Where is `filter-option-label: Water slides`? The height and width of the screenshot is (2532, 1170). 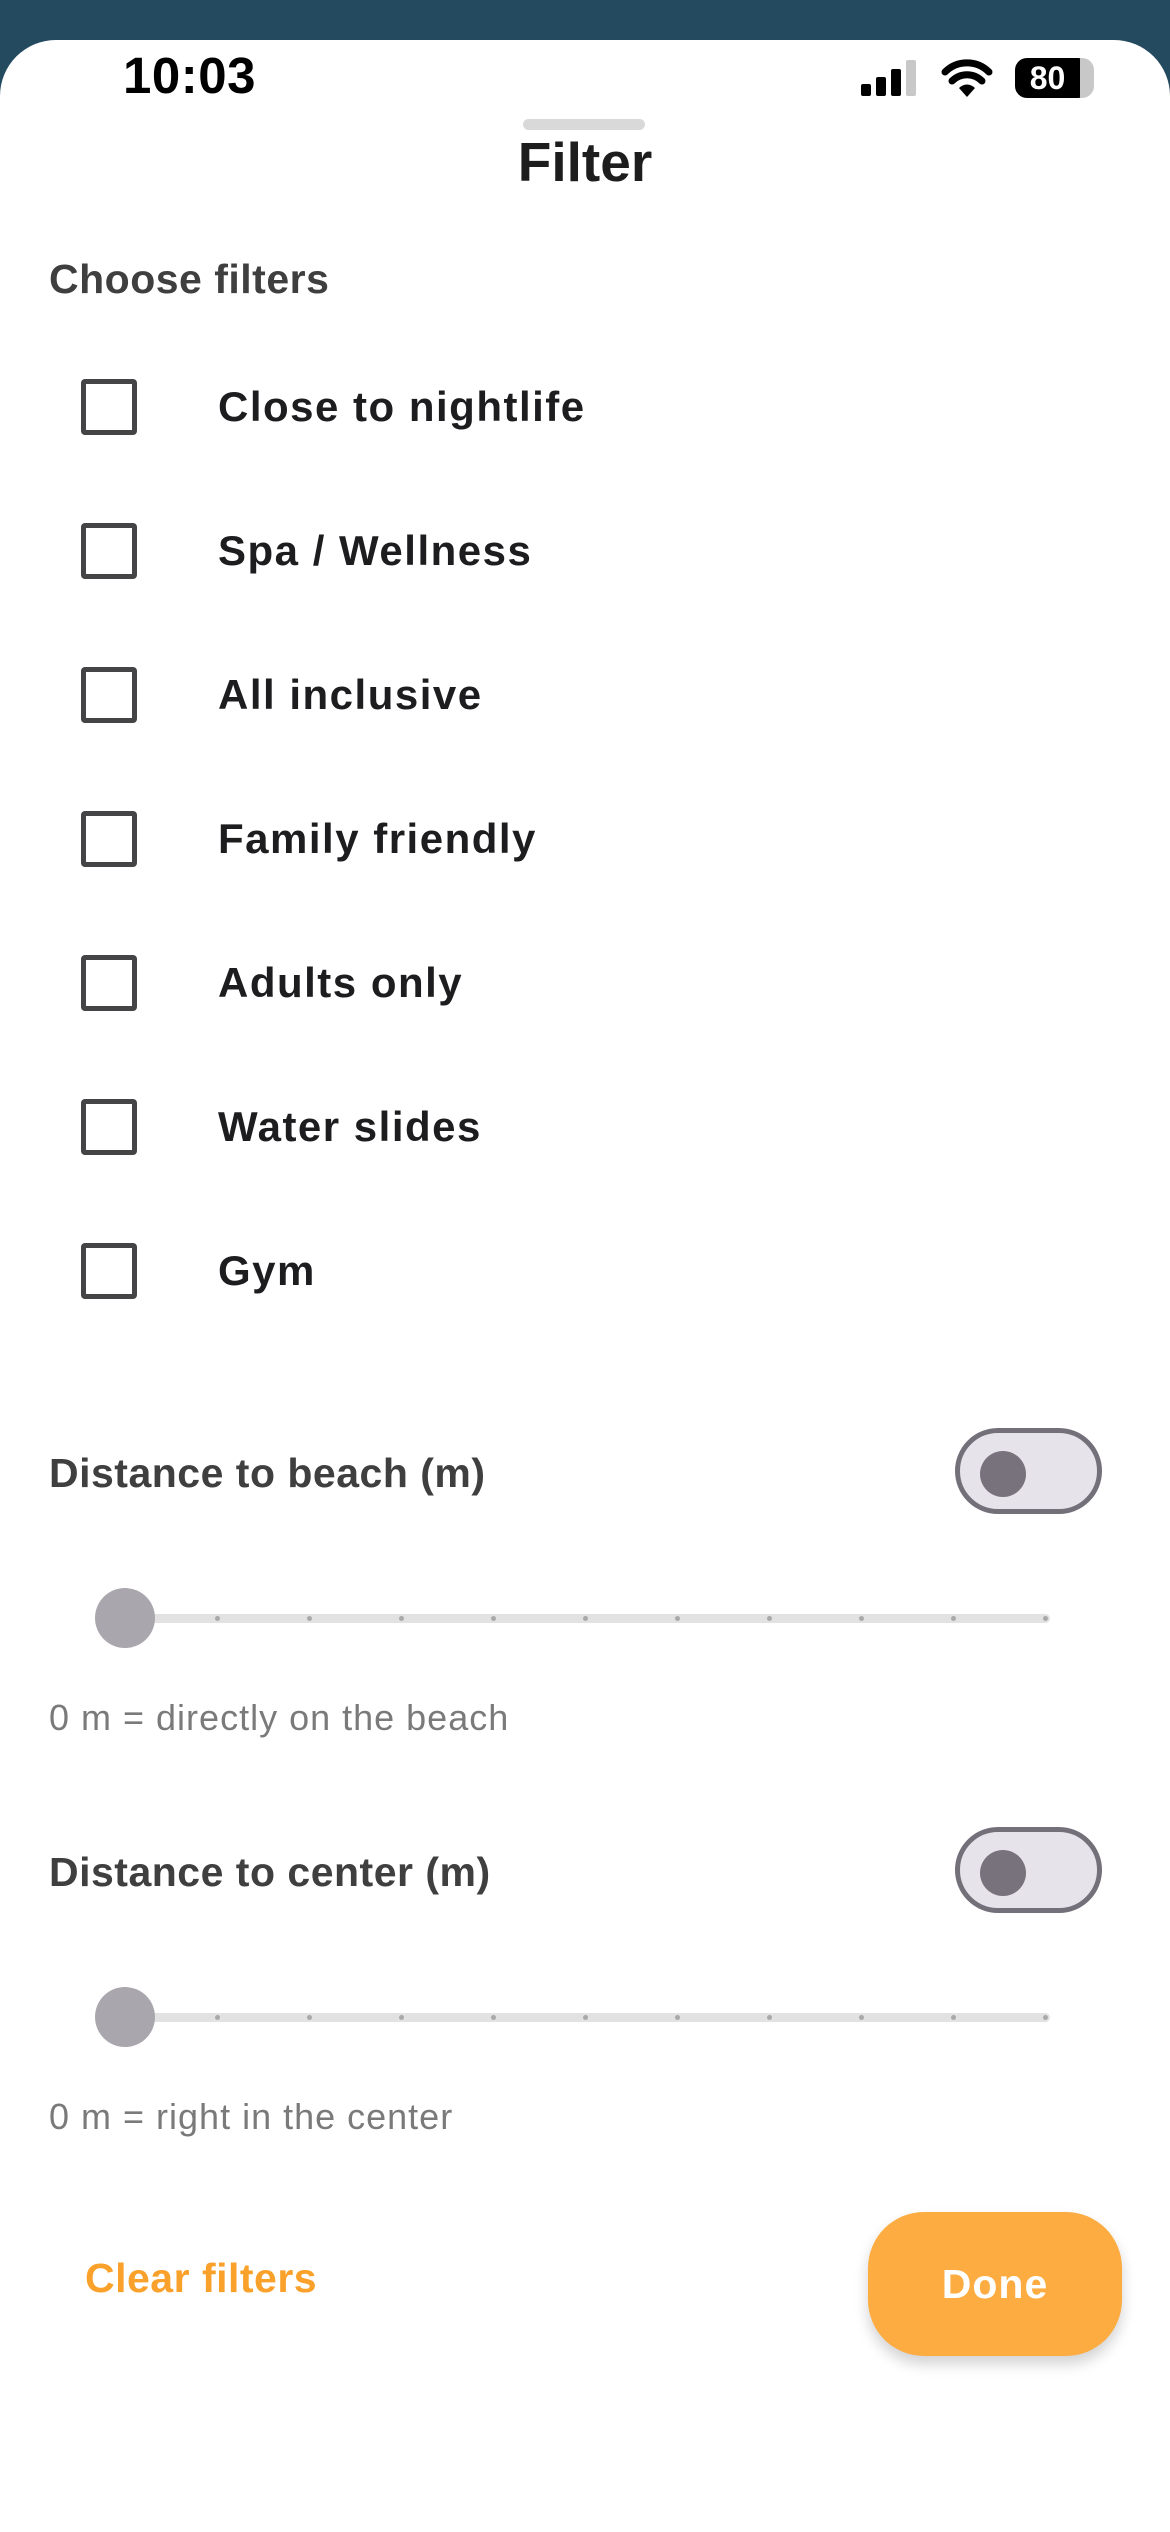 filter-option-label: Water slides is located at coordinates (350, 1126).